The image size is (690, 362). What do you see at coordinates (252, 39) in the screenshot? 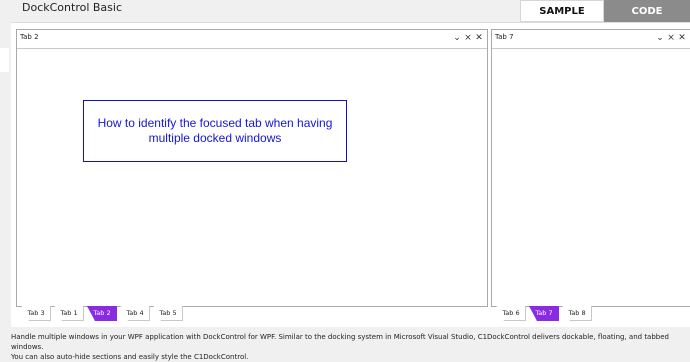
I see `panel-header: Tab 2 ⌄ ⨯ ✕` at bounding box center [252, 39].